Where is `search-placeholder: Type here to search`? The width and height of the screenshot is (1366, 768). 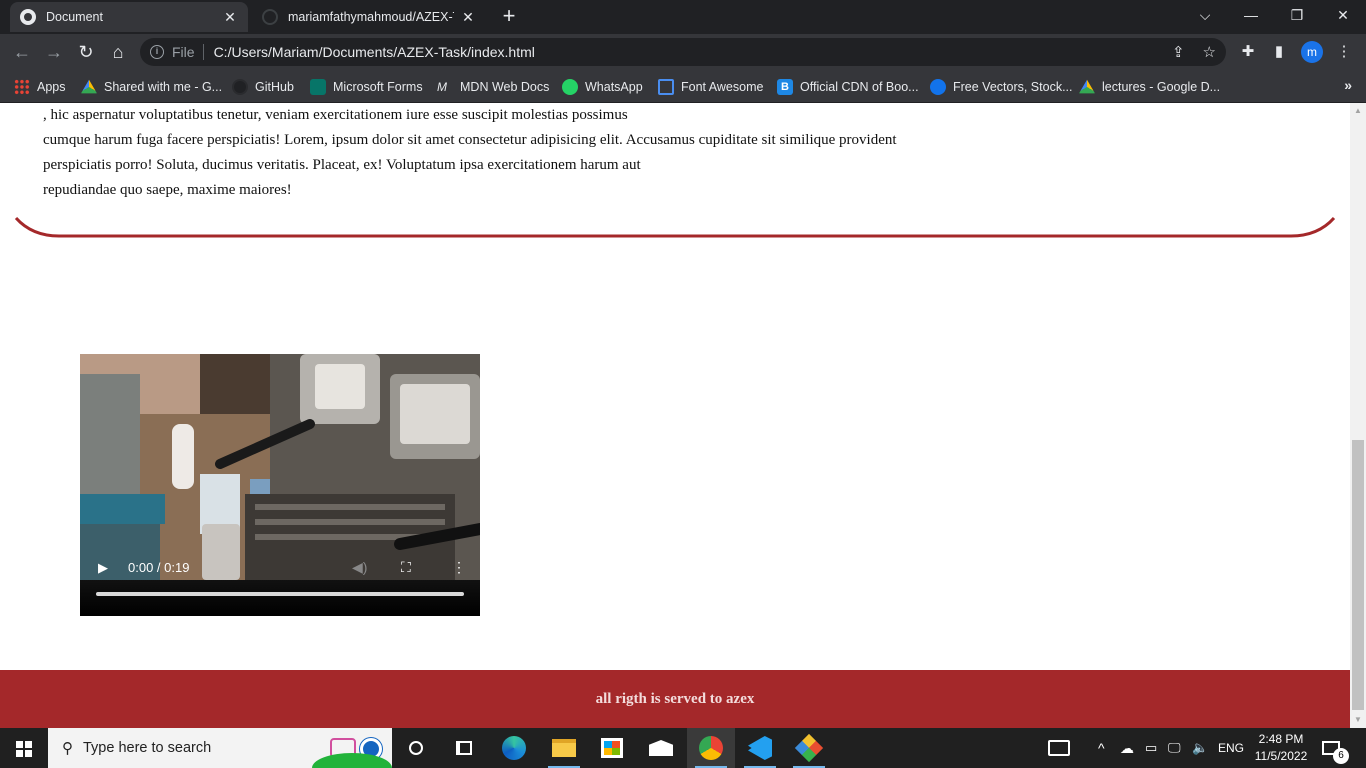 search-placeholder: Type here to search is located at coordinates (147, 748).